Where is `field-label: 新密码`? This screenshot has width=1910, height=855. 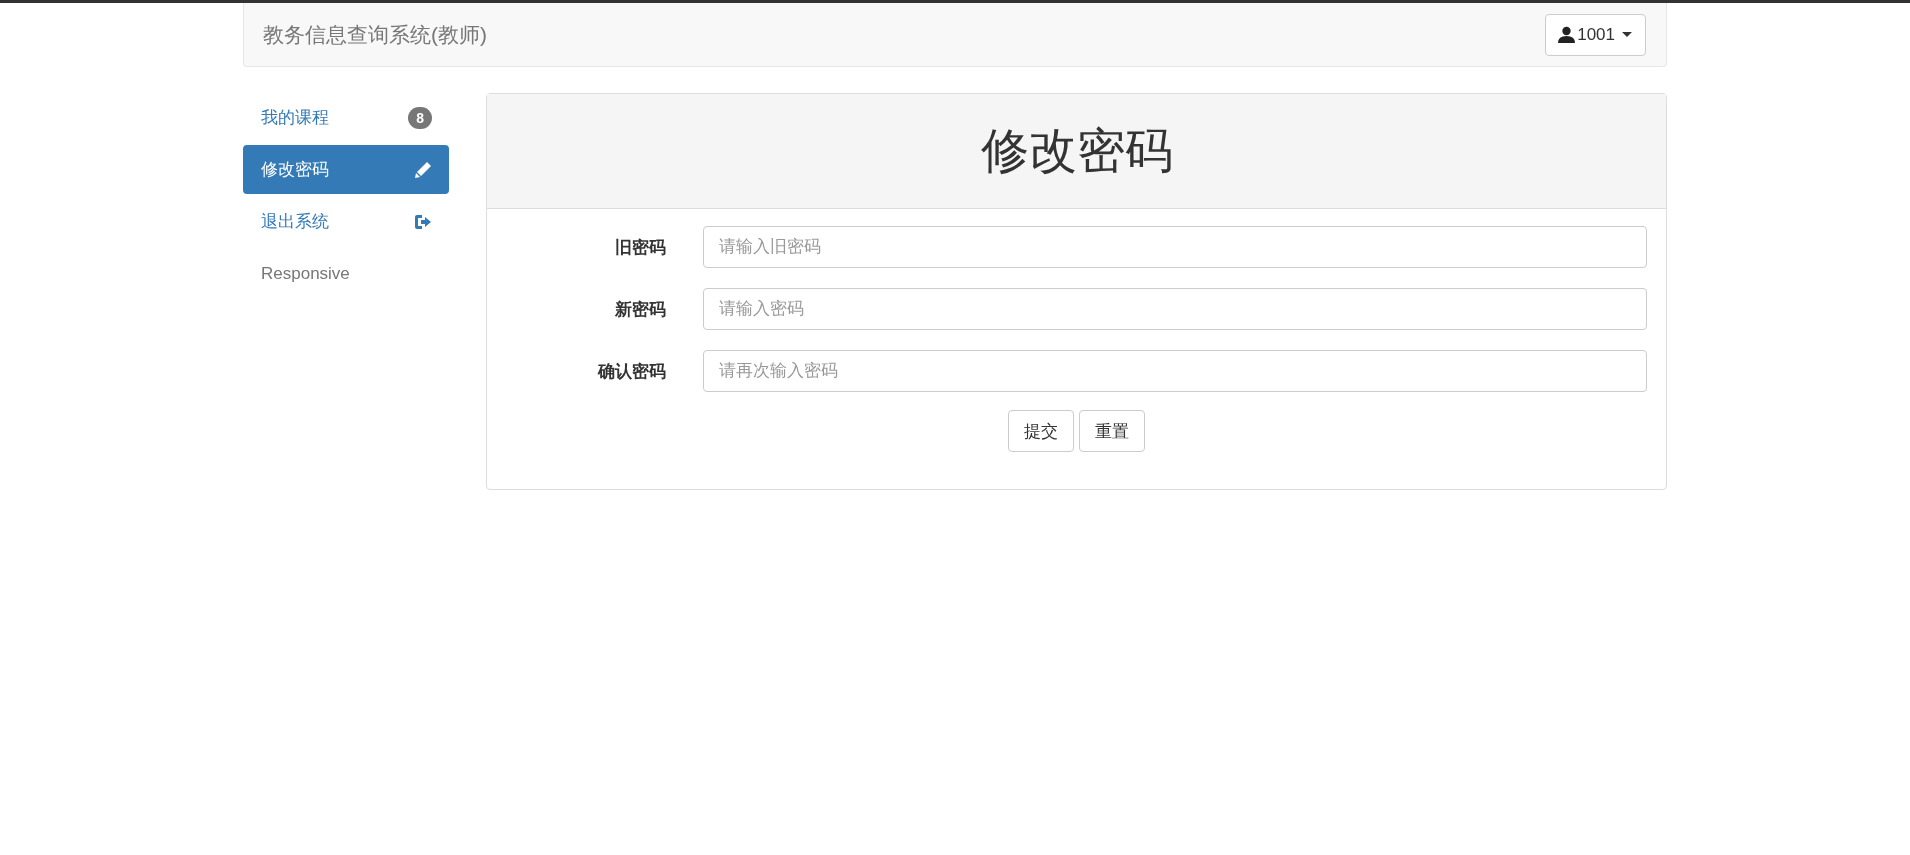 field-label: 新密码 is located at coordinates (640, 309).